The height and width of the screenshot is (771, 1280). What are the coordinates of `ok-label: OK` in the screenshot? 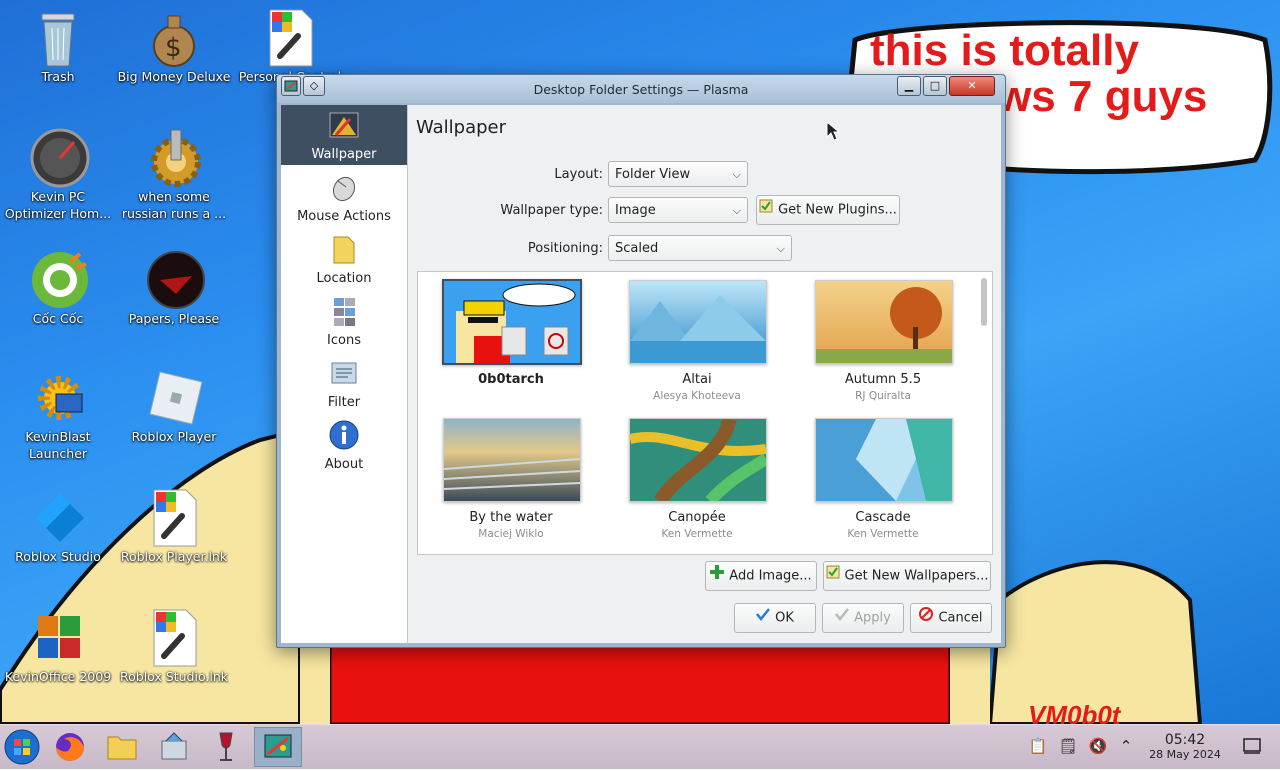 It's located at (784, 618).